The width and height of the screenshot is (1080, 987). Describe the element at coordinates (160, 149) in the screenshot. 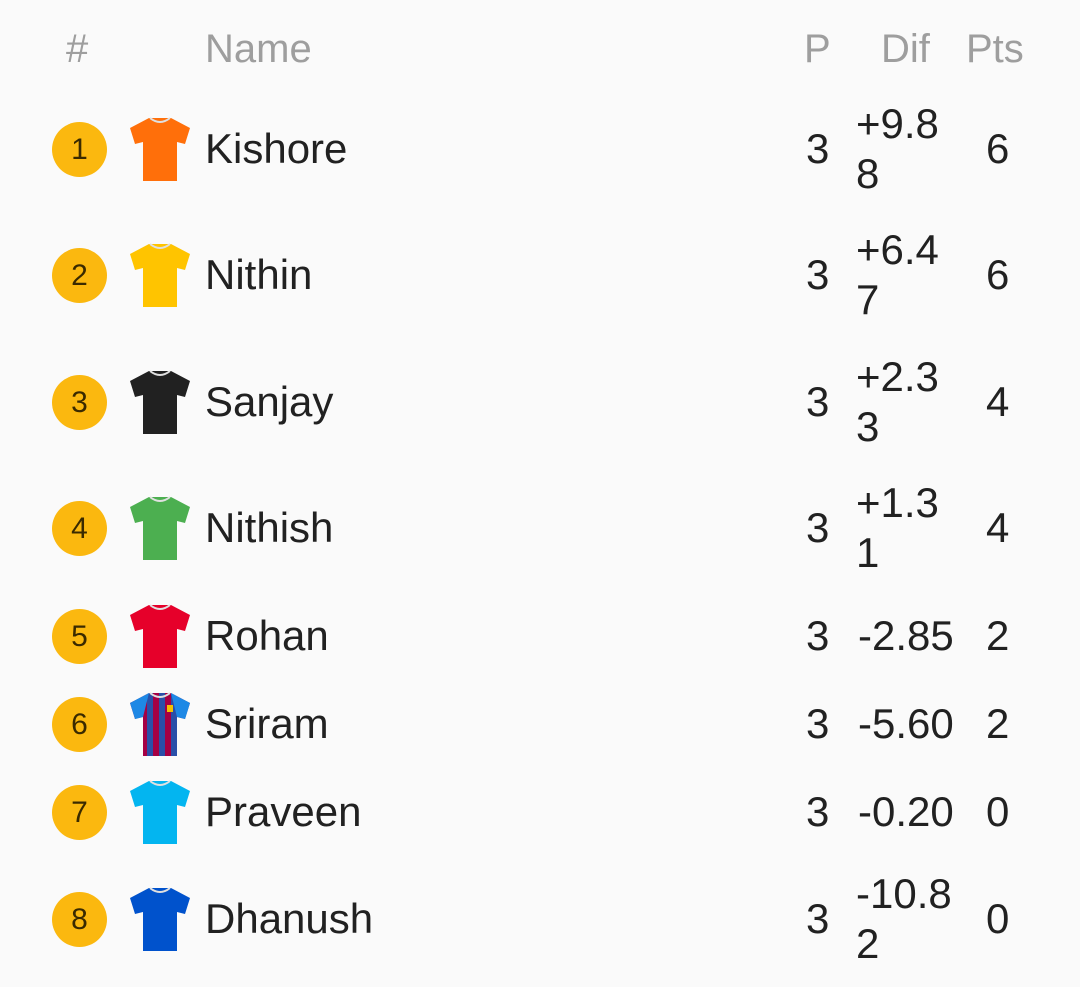

I see `orange-jersey-icon` at that location.